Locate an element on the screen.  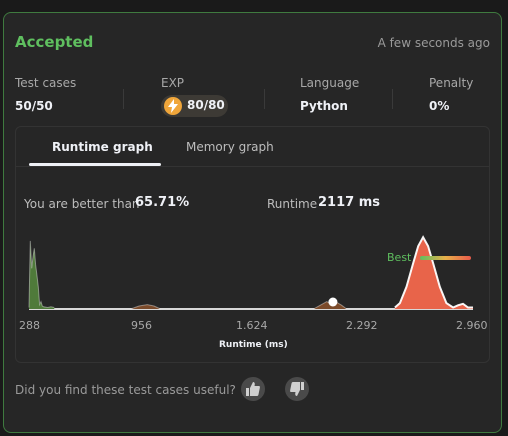
exp-value: 80/80 is located at coordinates (206, 105).